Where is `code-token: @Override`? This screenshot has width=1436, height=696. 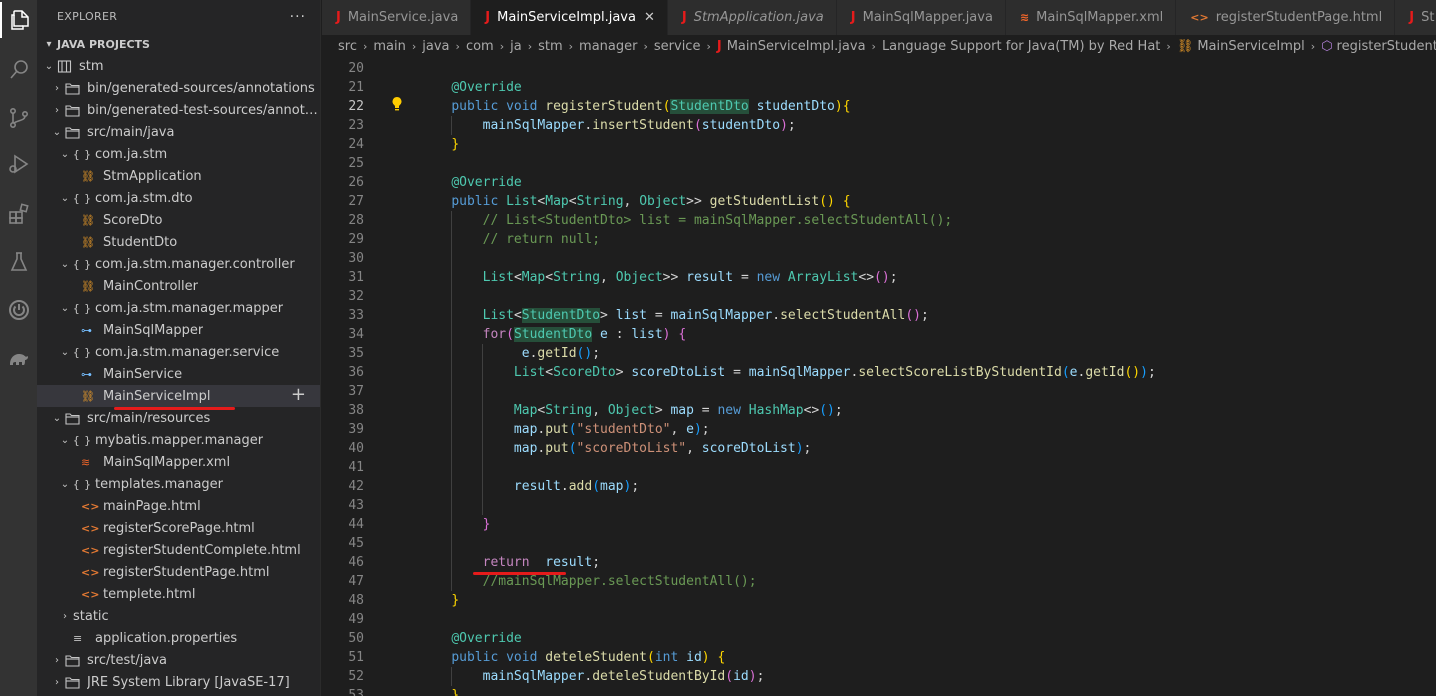 code-token: @Override is located at coordinates (486, 638).